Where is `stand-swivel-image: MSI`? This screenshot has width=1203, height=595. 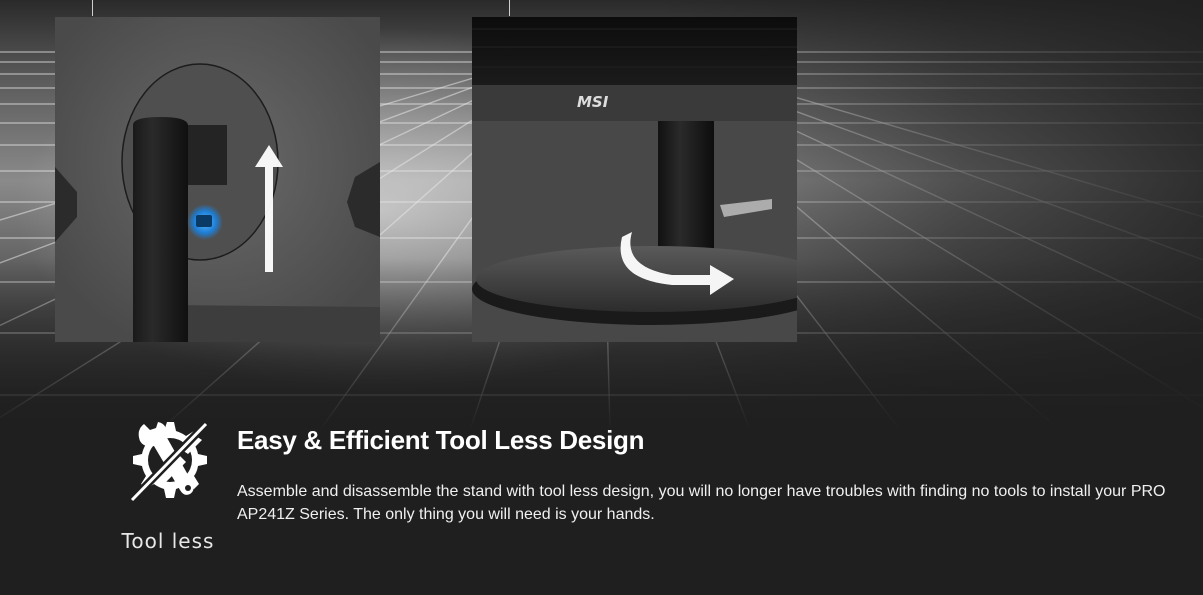 stand-swivel-image: MSI is located at coordinates (634, 179).